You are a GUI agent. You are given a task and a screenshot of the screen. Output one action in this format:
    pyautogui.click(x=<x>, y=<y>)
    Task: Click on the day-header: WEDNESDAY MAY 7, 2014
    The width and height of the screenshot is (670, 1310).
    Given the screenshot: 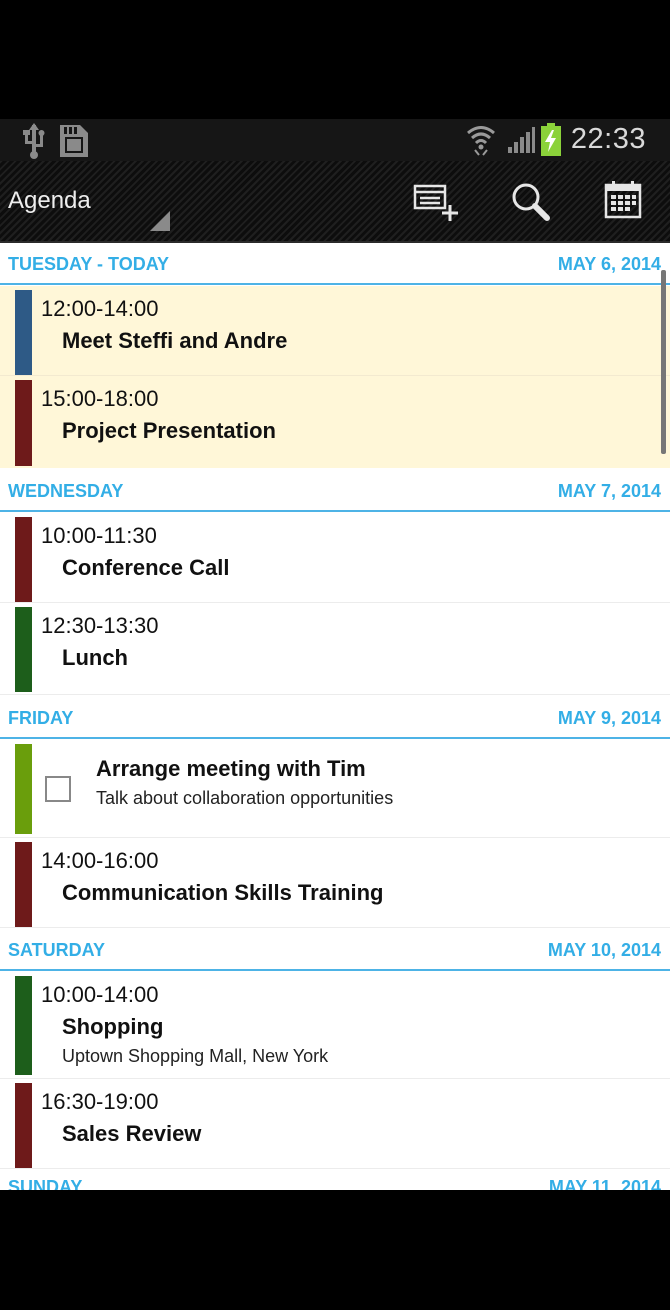 What is the action you would take?
    pyautogui.click(x=335, y=491)
    